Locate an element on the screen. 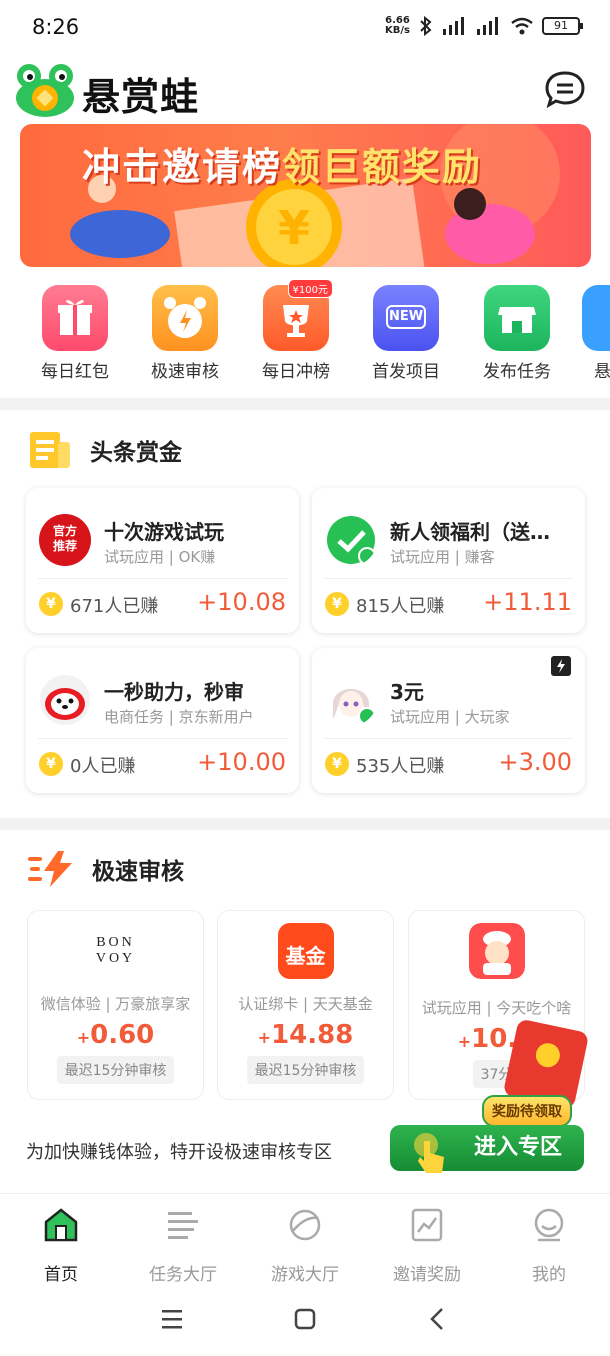  reward-pending-badge: 奖励待领取 is located at coordinates (527, 1111).